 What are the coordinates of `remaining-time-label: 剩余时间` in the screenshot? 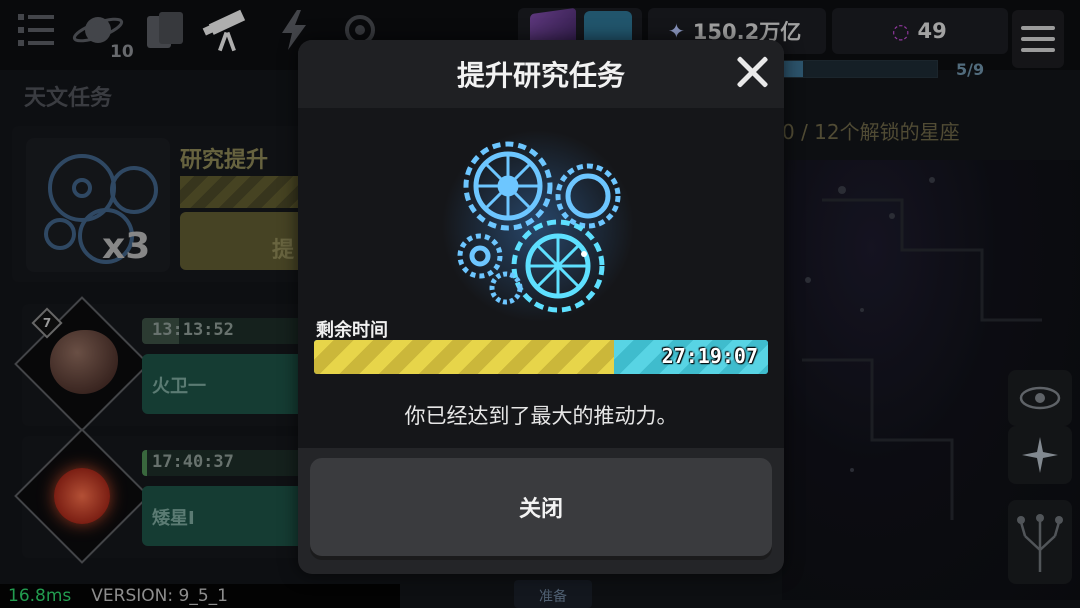 It's located at (352, 330).